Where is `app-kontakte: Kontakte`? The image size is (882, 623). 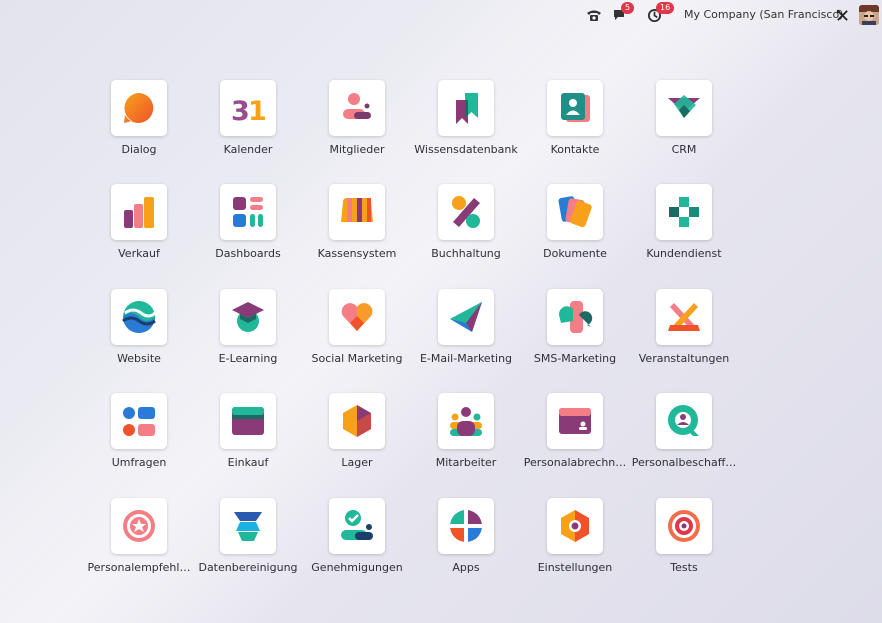
app-kontakte: Kontakte is located at coordinates (575, 130).